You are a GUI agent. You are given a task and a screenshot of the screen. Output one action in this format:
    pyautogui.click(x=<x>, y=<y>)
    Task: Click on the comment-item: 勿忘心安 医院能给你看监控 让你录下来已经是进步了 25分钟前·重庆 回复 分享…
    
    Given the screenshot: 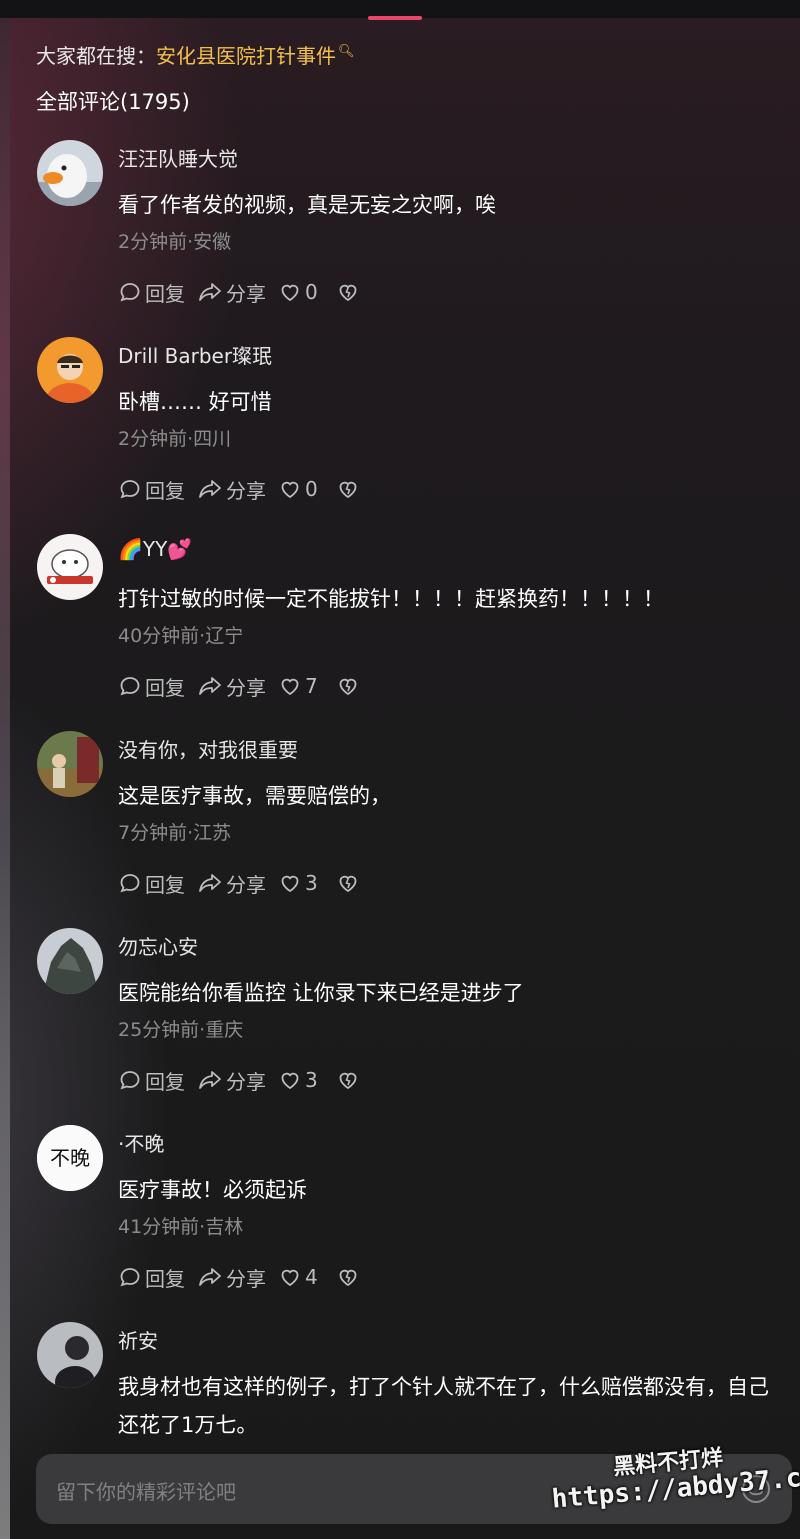 What is the action you would take?
    pyautogui.click(x=400, y=1026)
    